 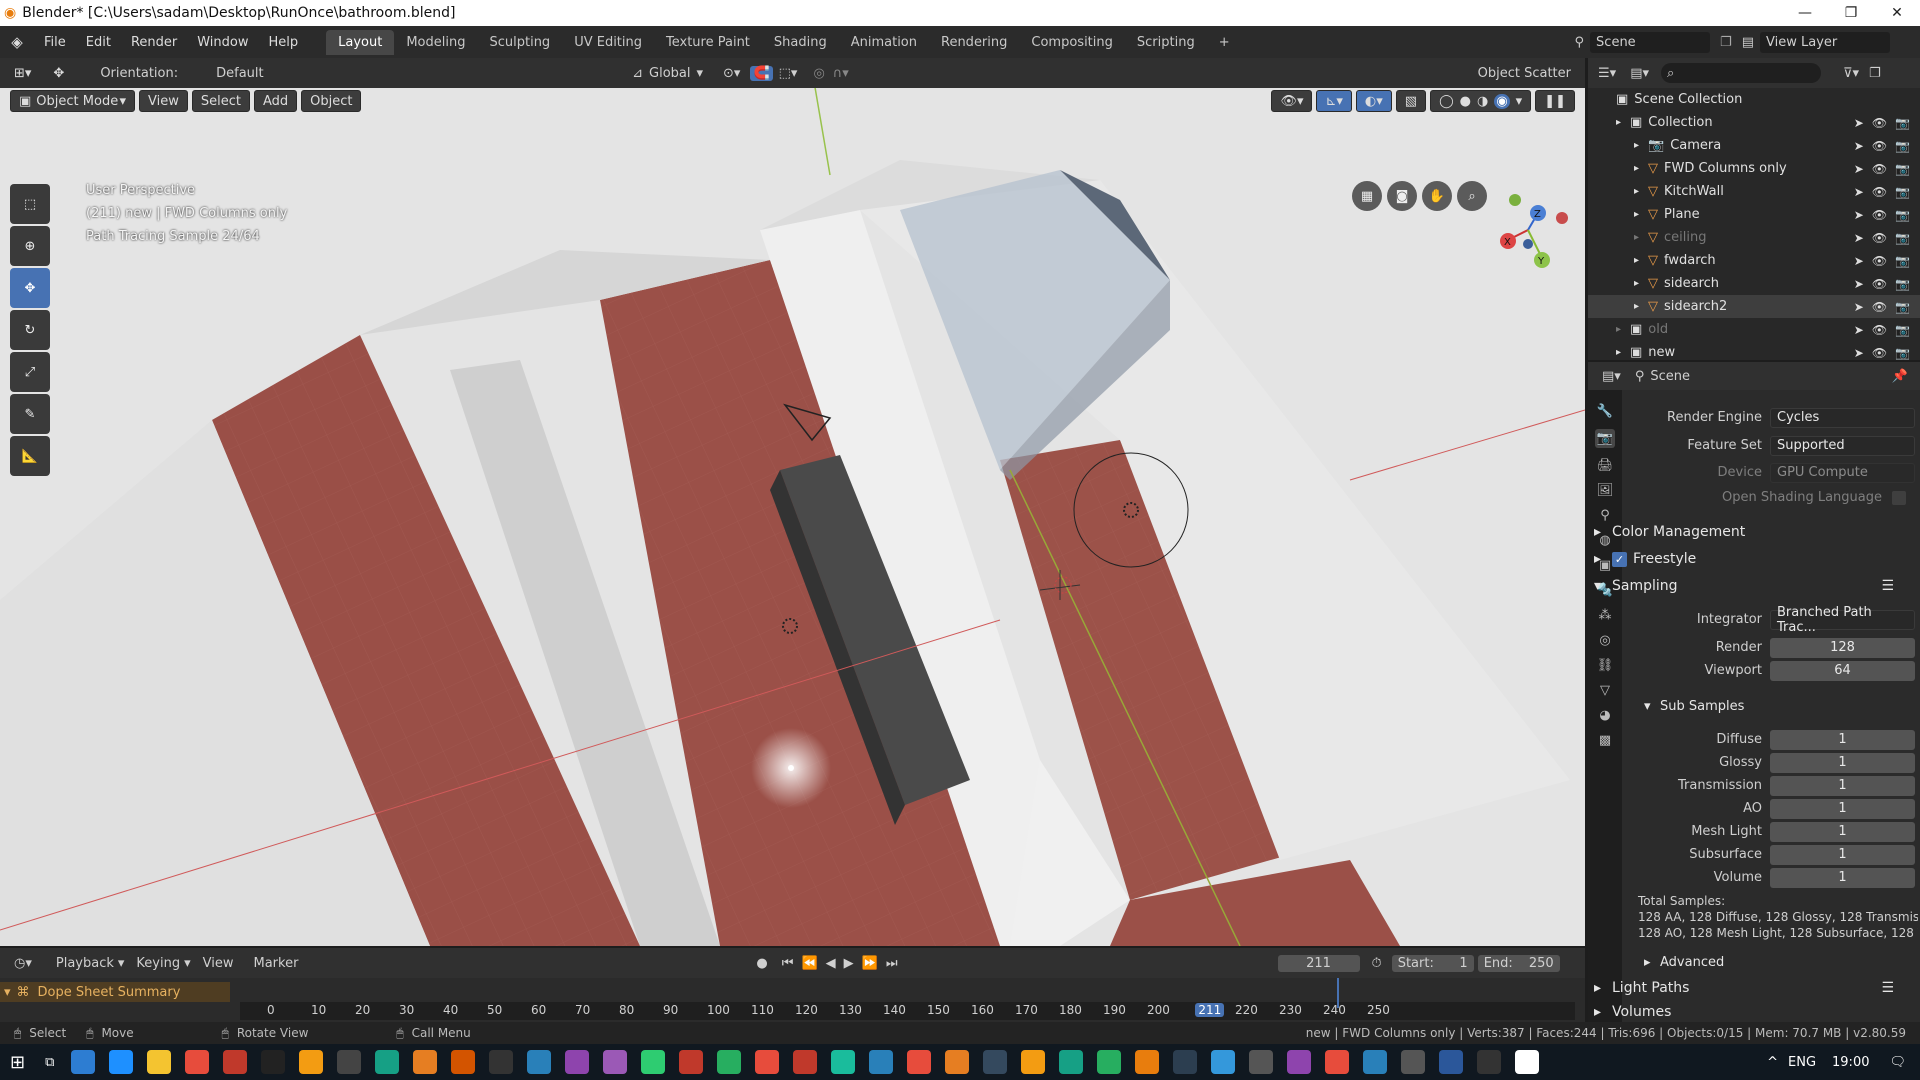 What do you see at coordinates (1605, 690) in the screenshot?
I see `data-tab-icon: ▽` at bounding box center [1605, 690].